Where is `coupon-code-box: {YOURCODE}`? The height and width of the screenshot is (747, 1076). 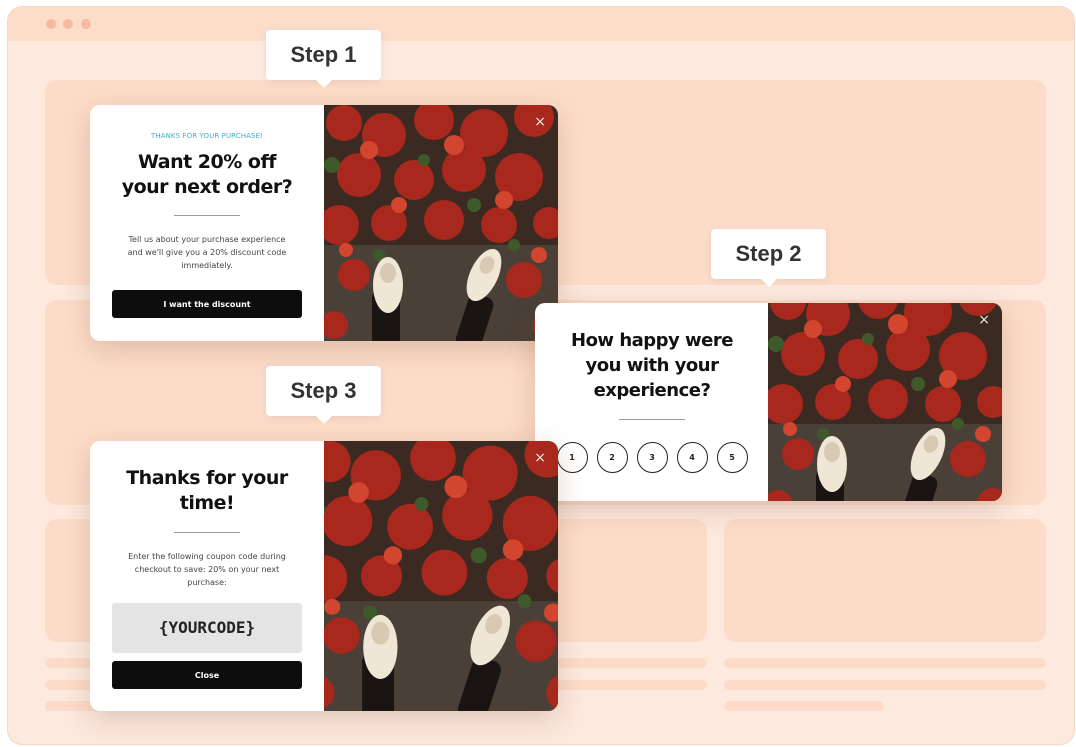
coupon-code-box: {YOURCODE} is located at coordinates (207, 628).